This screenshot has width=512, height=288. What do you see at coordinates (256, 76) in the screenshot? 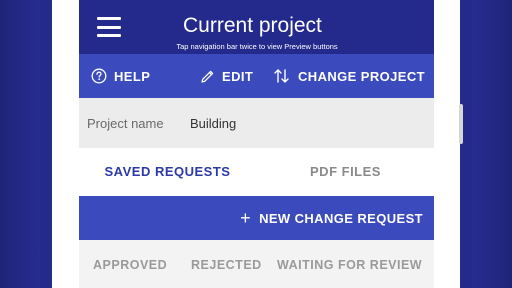
I see `action-toolbar: HELP EDIT CHANGE PROJECT` at bounding box center [256, 76].